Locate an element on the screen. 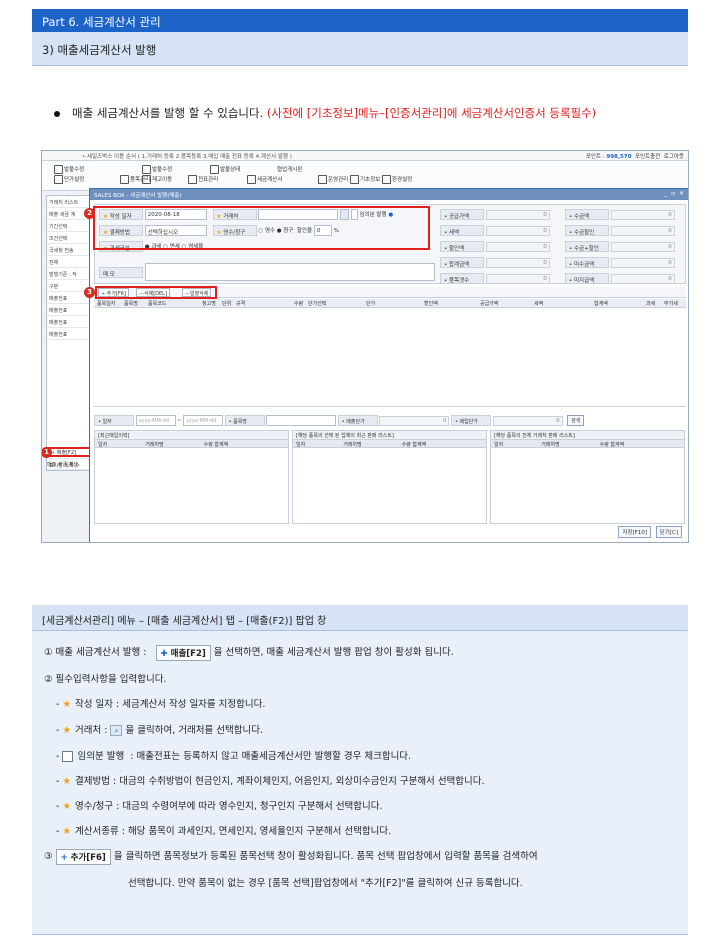  panel-title: [최근매입이력] is located at coordinates (191, 435).